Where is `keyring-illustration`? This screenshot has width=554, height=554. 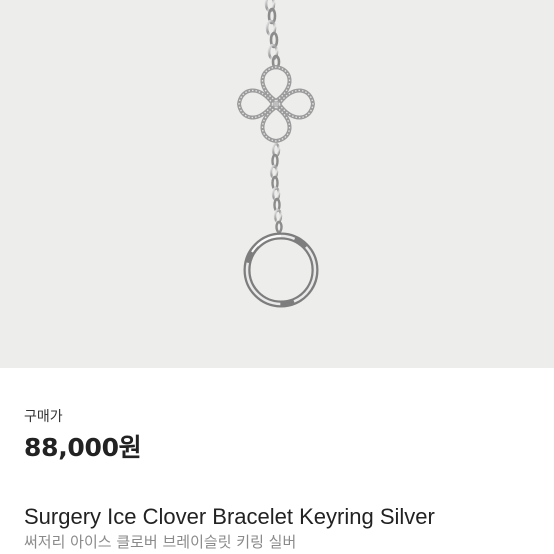 keyring-illustration is located at coordinates (277, 154).